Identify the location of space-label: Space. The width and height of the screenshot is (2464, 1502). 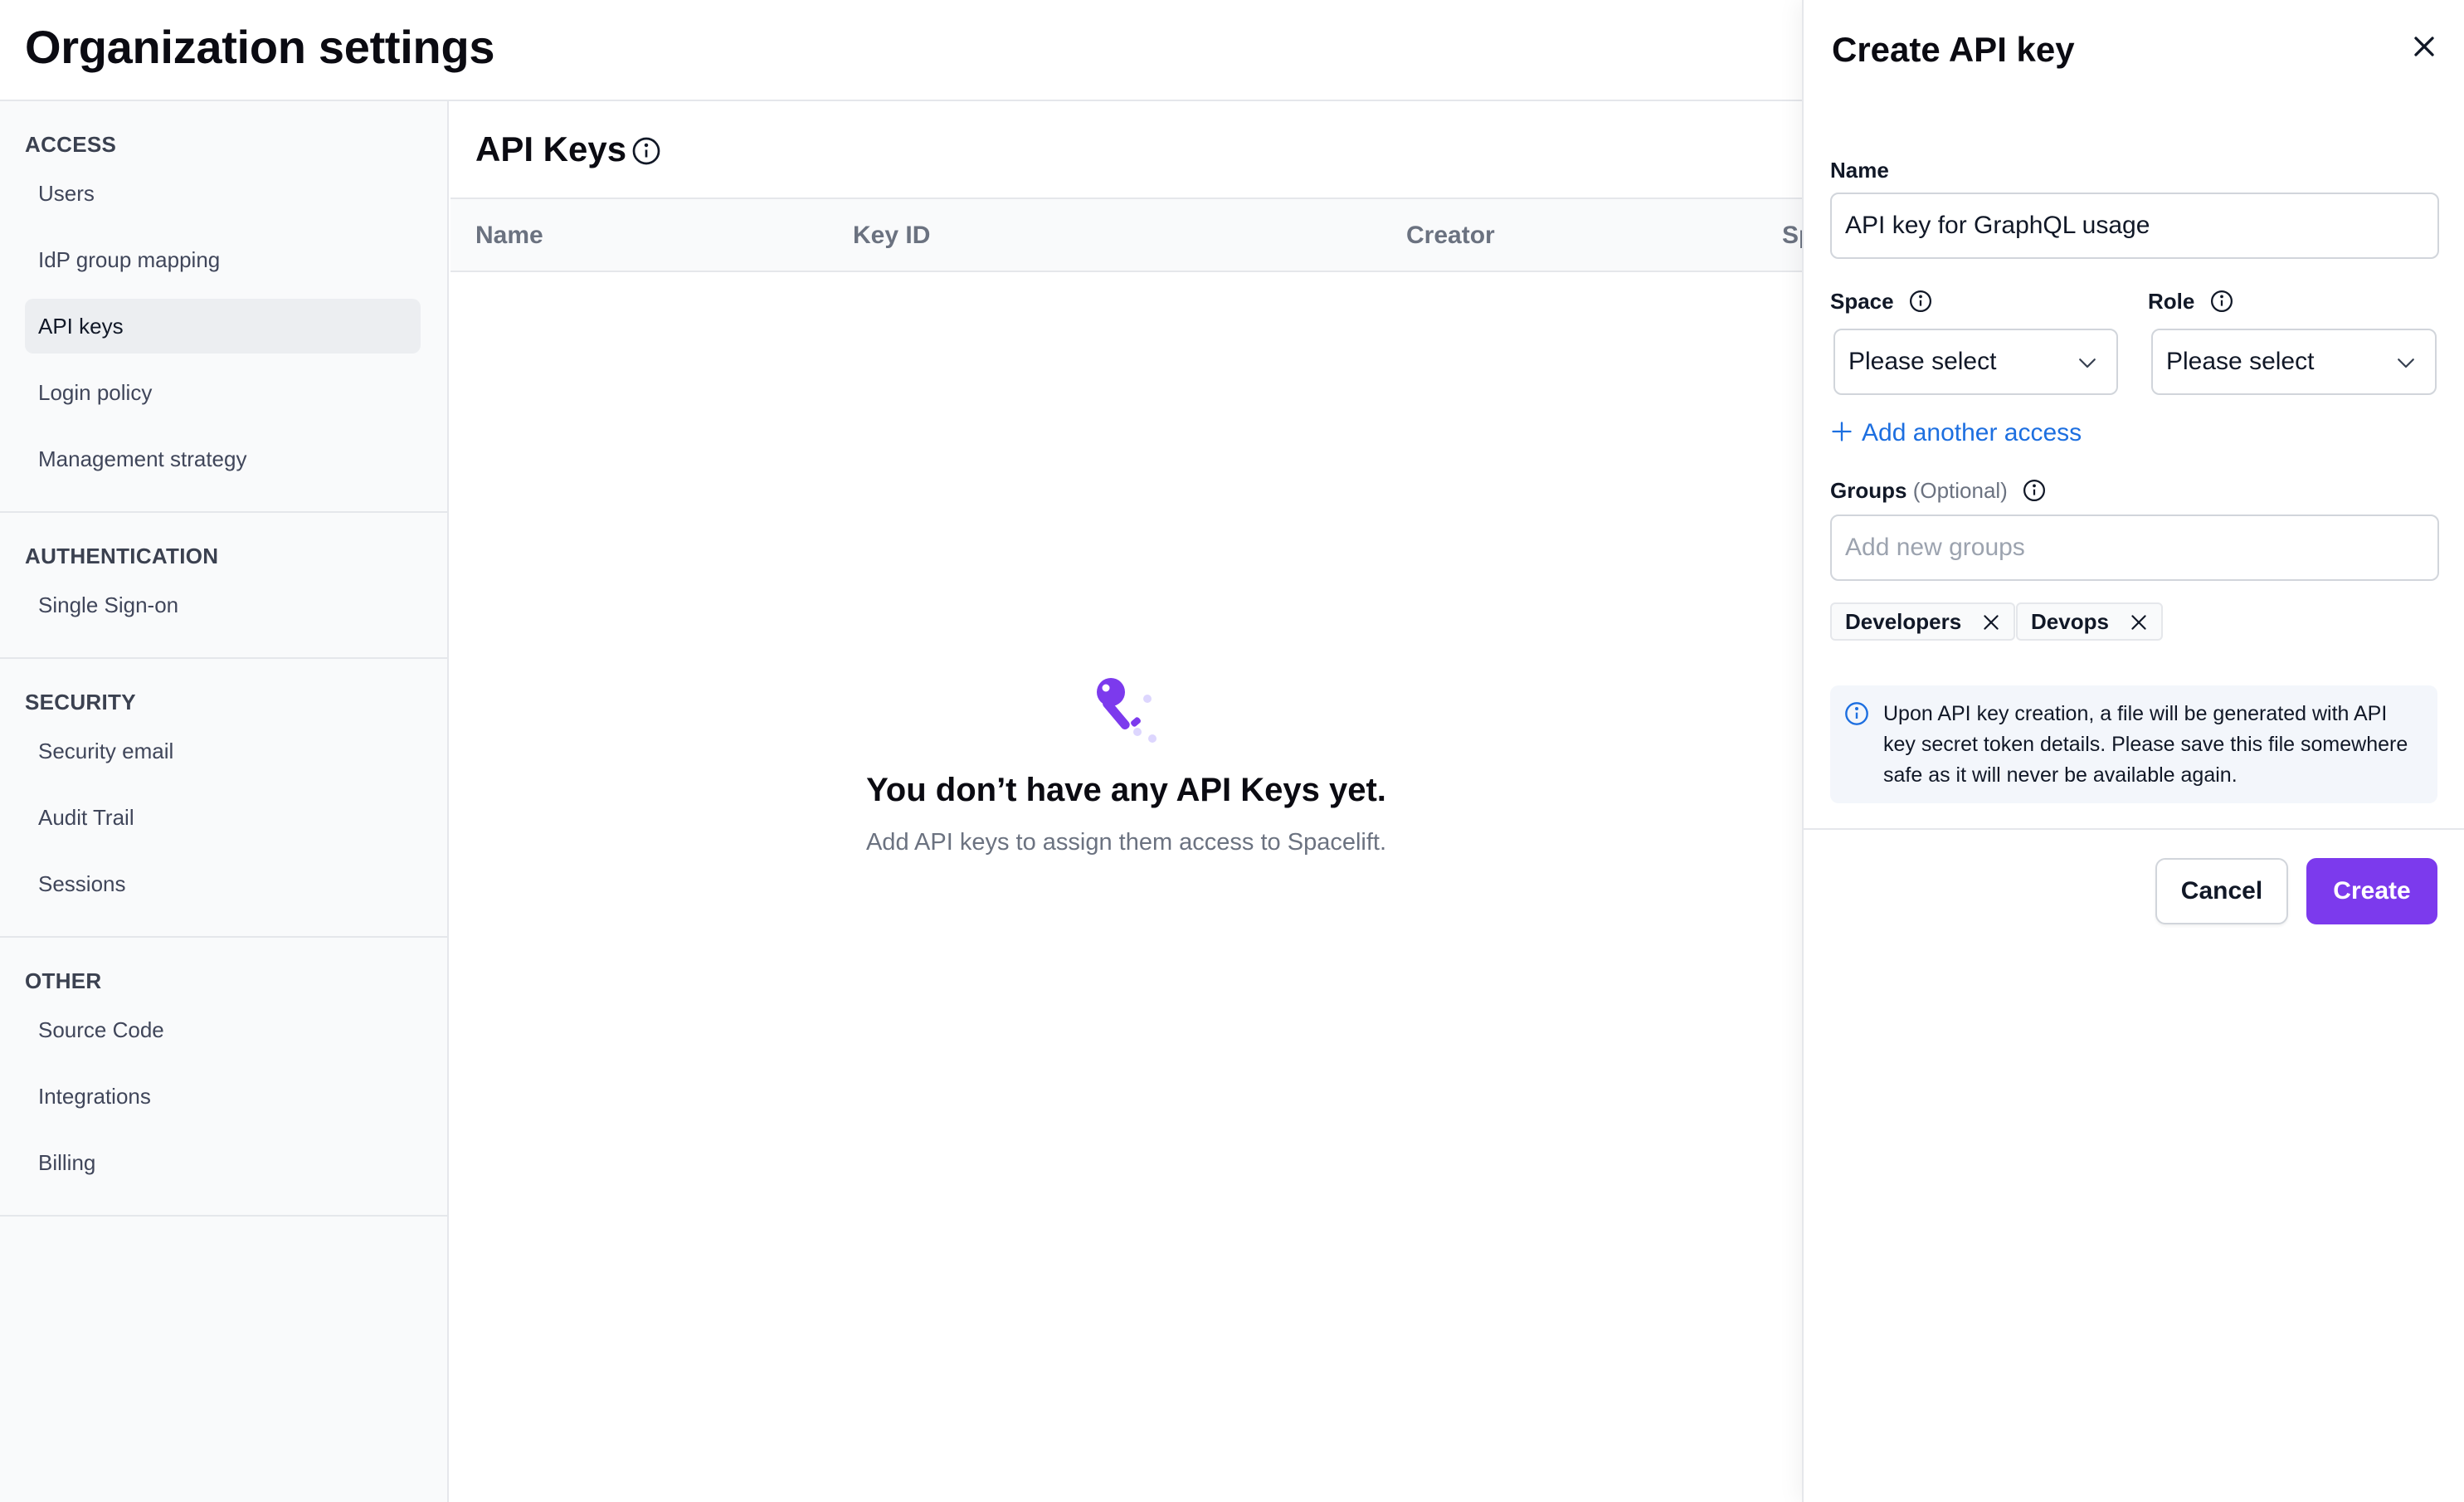
(1881, 302).